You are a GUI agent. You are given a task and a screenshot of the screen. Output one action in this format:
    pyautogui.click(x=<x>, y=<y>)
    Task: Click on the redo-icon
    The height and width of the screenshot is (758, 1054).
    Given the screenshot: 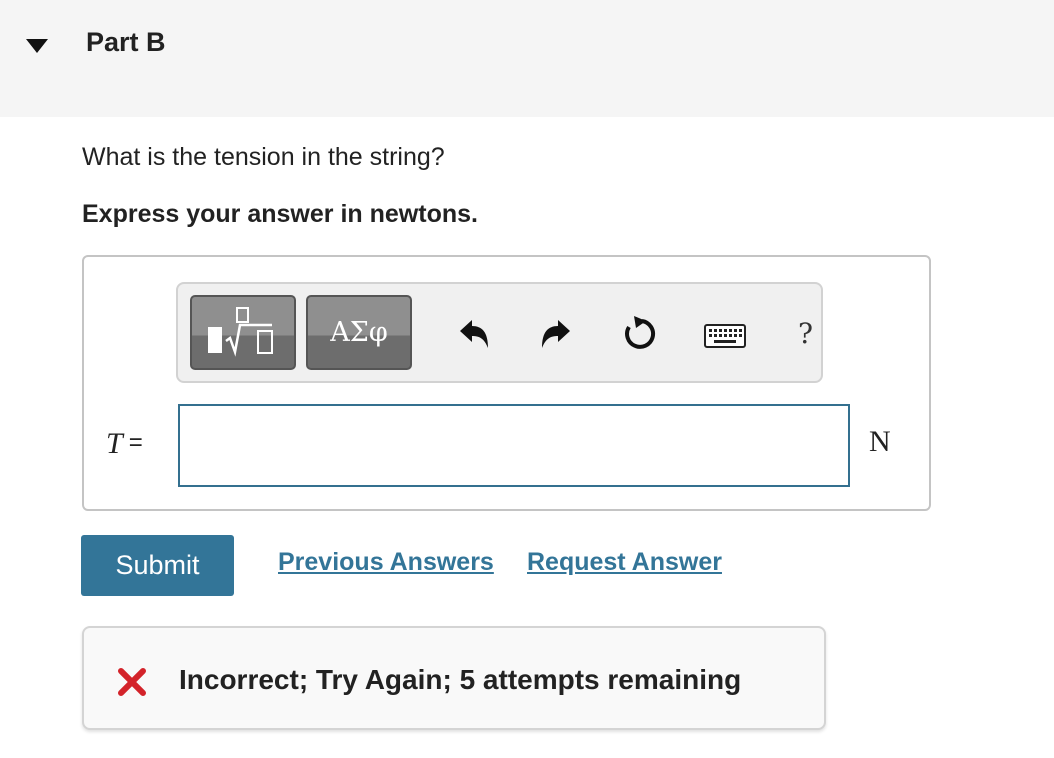 What is the action you would take?
    pyautogui.click(x=556, y=334)
    